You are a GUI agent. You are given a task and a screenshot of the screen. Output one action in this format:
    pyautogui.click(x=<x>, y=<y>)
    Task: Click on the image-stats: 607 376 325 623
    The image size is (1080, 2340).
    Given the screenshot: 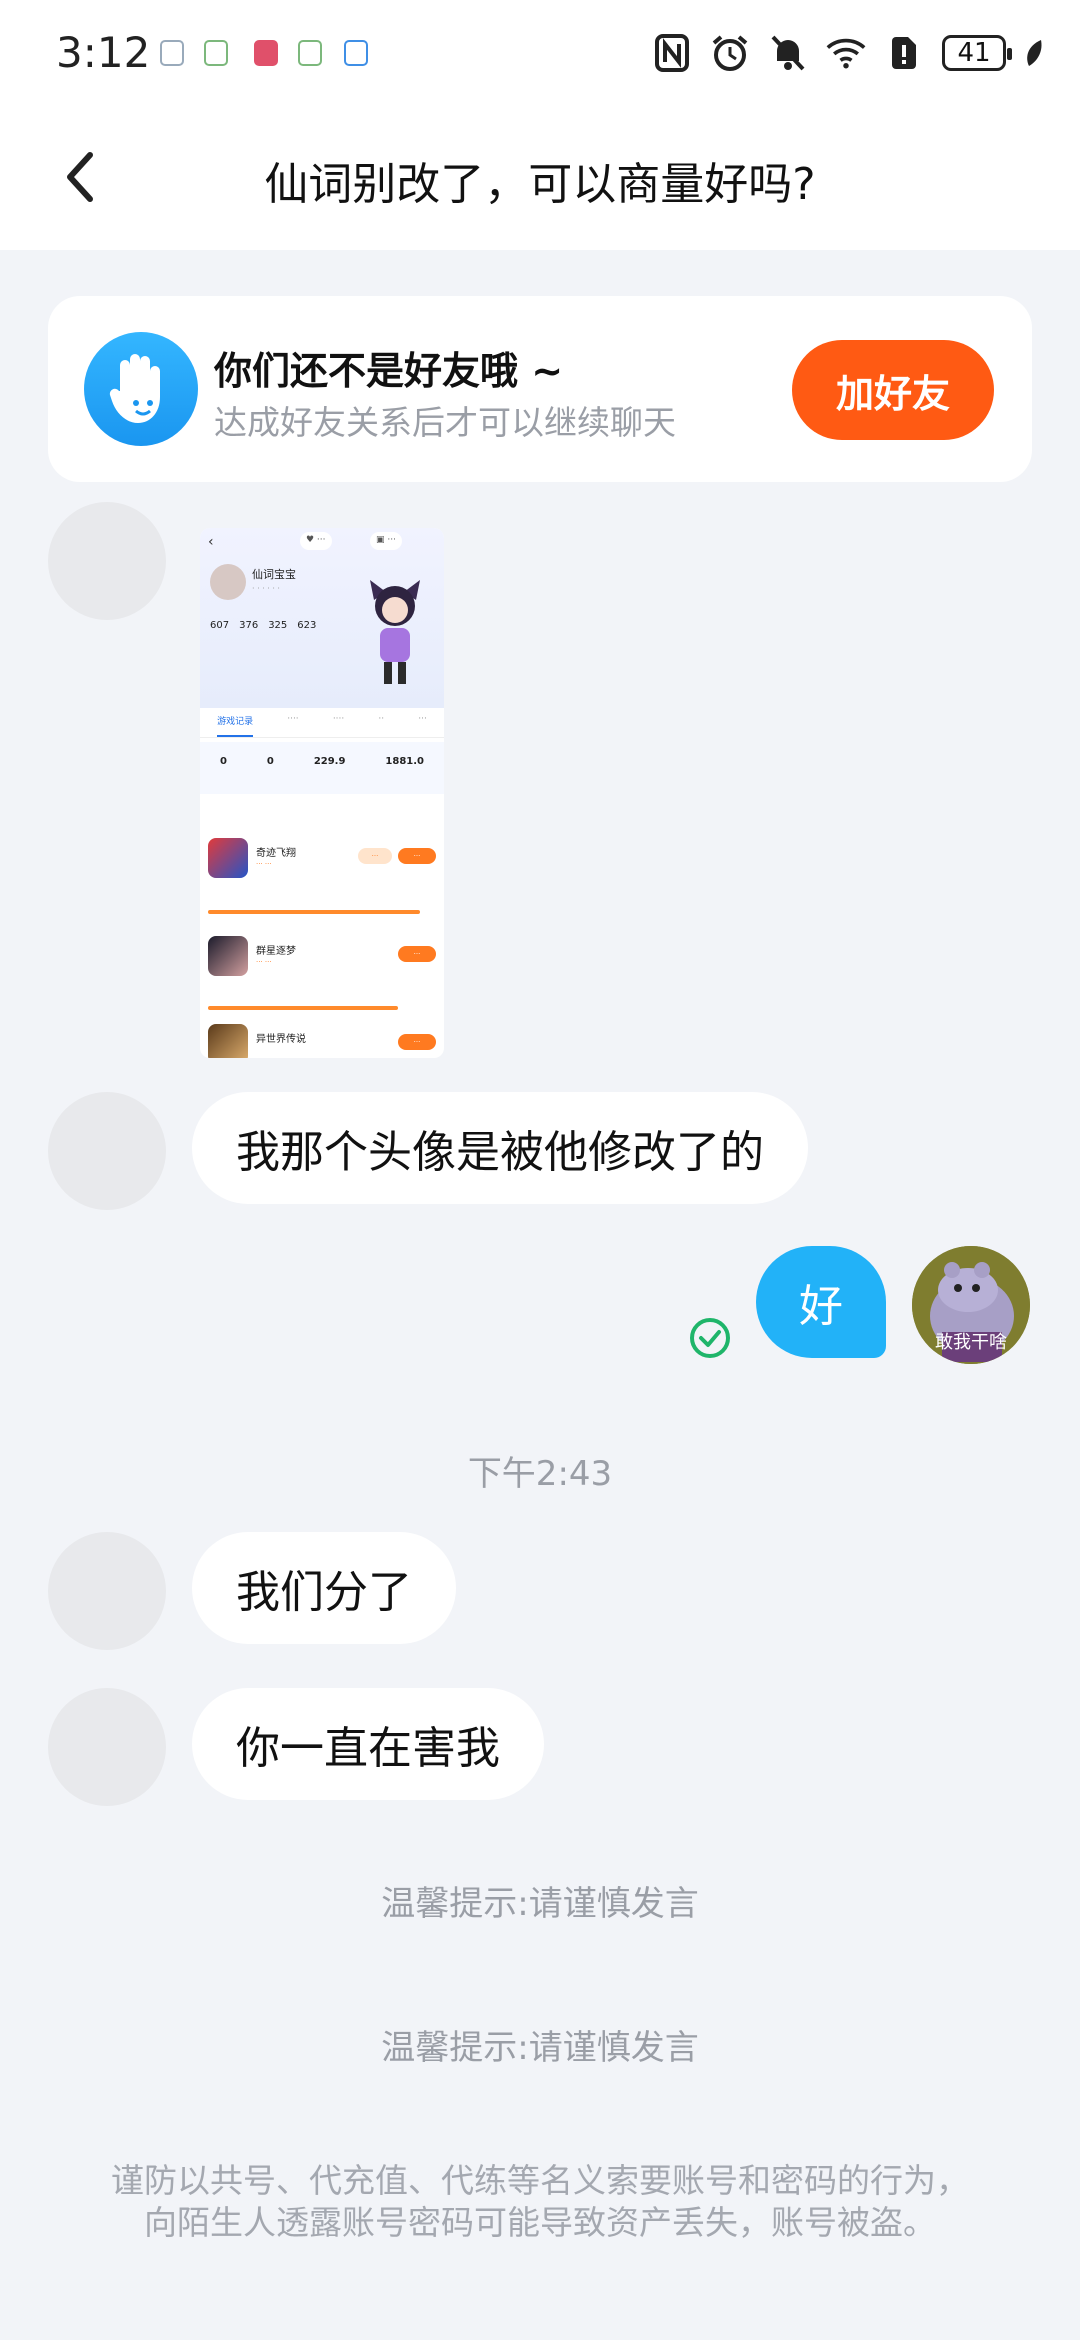 What is the action you would take?
    pyautogui.click(x=263, y=625)
    